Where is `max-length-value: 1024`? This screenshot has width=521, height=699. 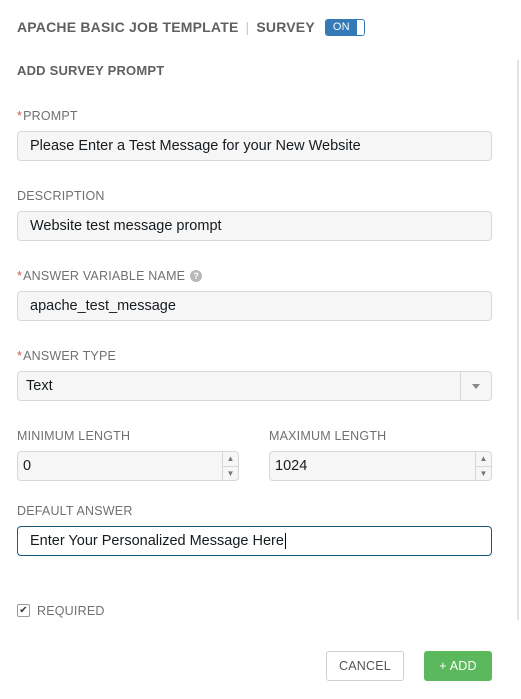 max-length-value: 1024 is located at coordinates (291, 466).